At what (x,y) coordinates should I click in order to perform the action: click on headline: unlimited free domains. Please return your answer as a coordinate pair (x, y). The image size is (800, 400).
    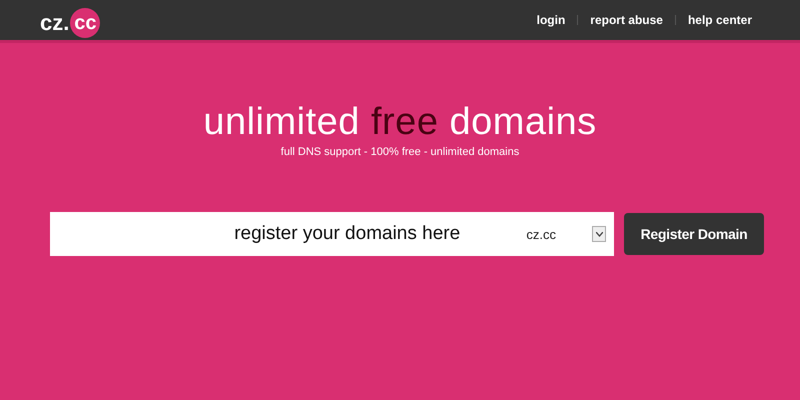
    Looking at the image, I should click on (400, 122).